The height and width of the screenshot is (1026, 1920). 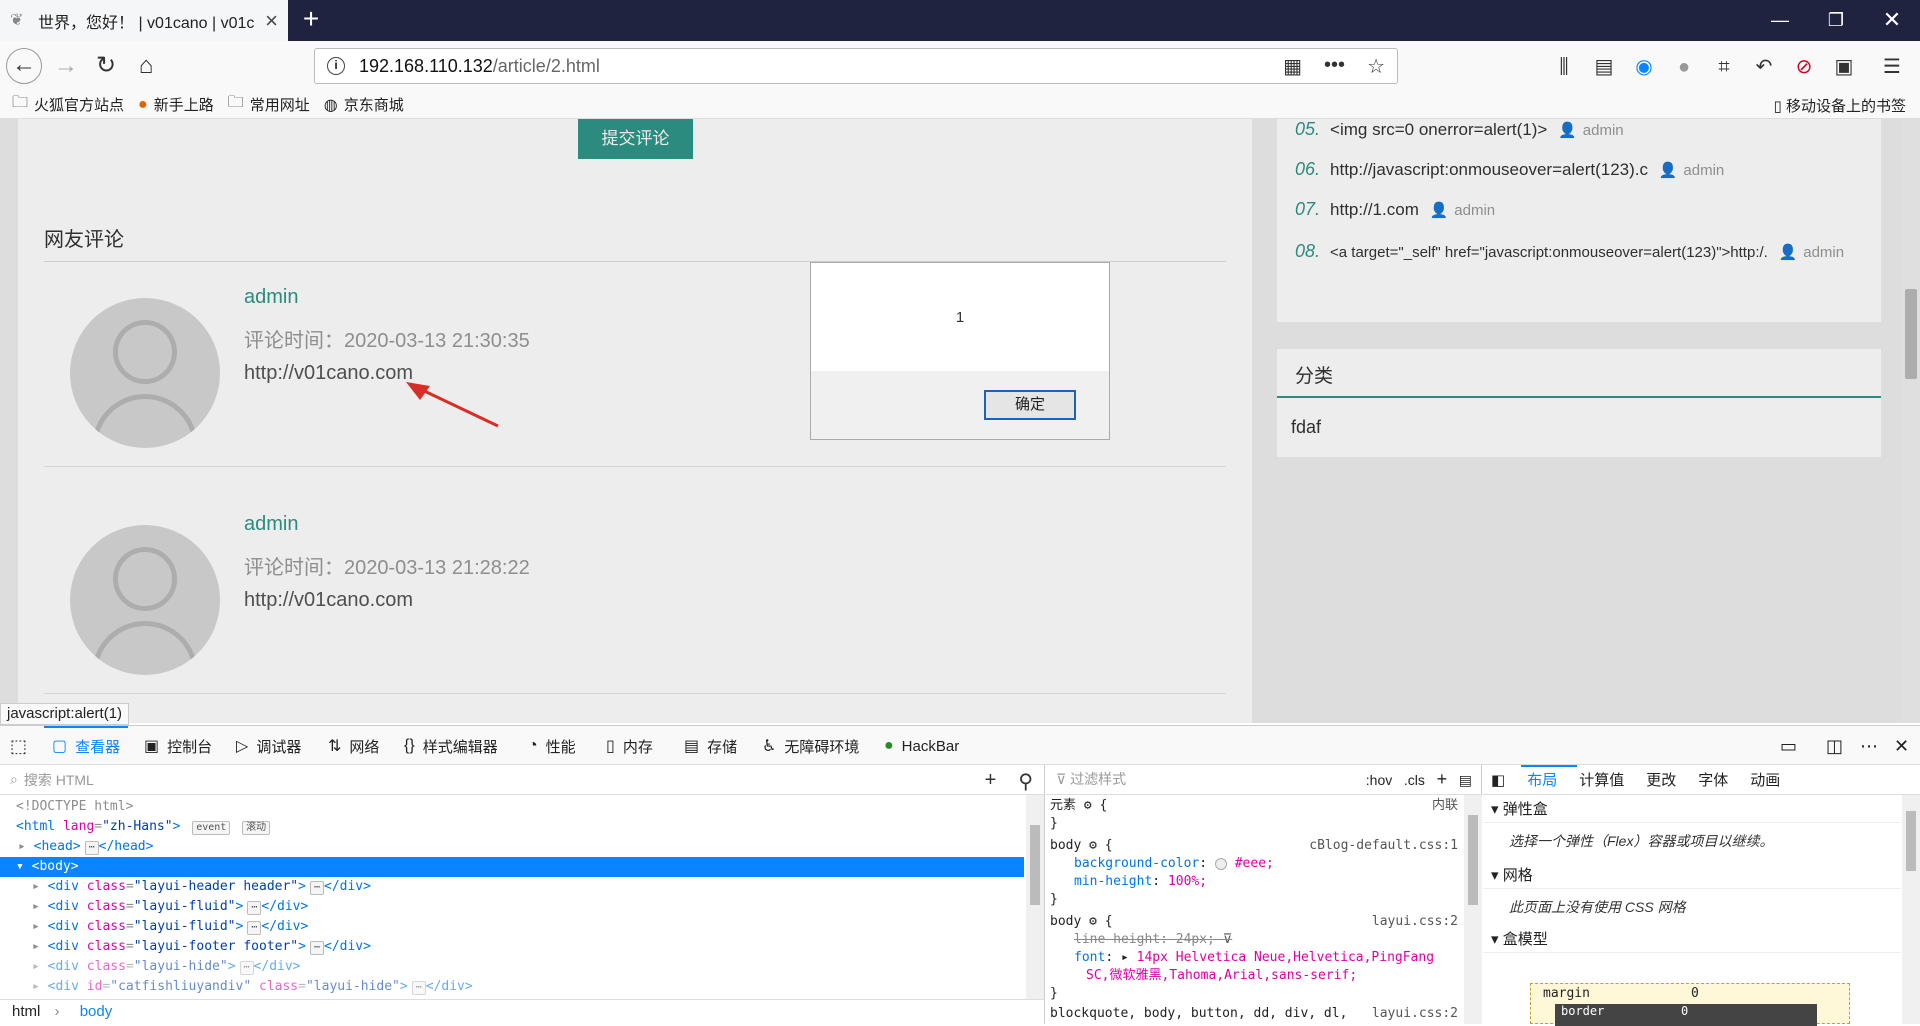 I want to click on tab-performance: ◔ 性能, so click(x=552, y=746).